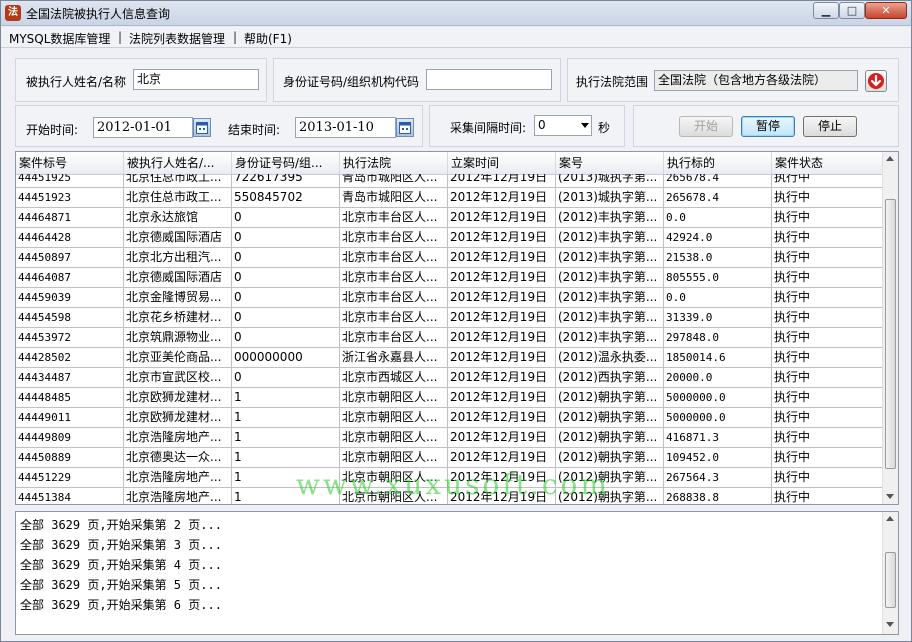 The height and width of the screenshot is (642, 912). Describe the element at coordinates (286, 197) in the screenshot. I see `table-cell: 550845702` at that location.